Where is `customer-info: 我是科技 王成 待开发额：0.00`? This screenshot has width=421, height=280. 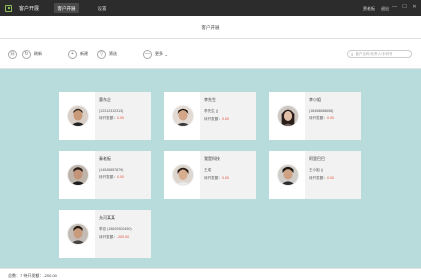
customer-info: 我是科技 王成 待开发额：0.00 is located at coordinates (228, 175).